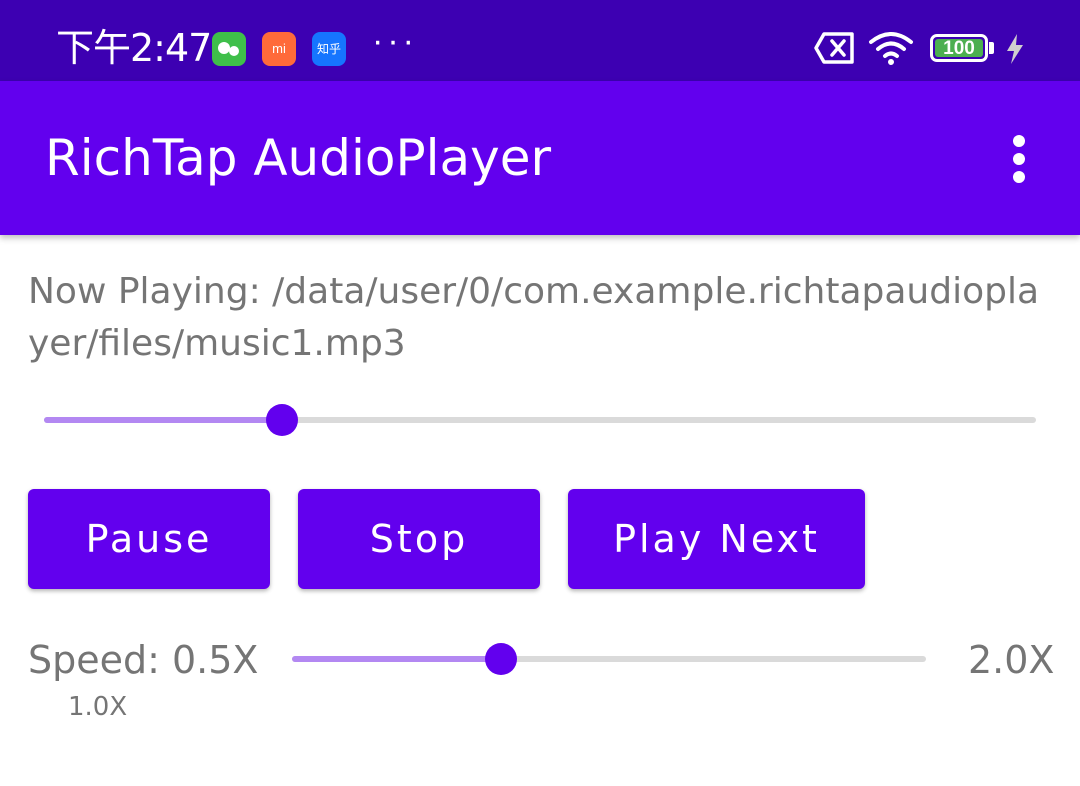  I want to click on progress-slider, so click(540, 420).